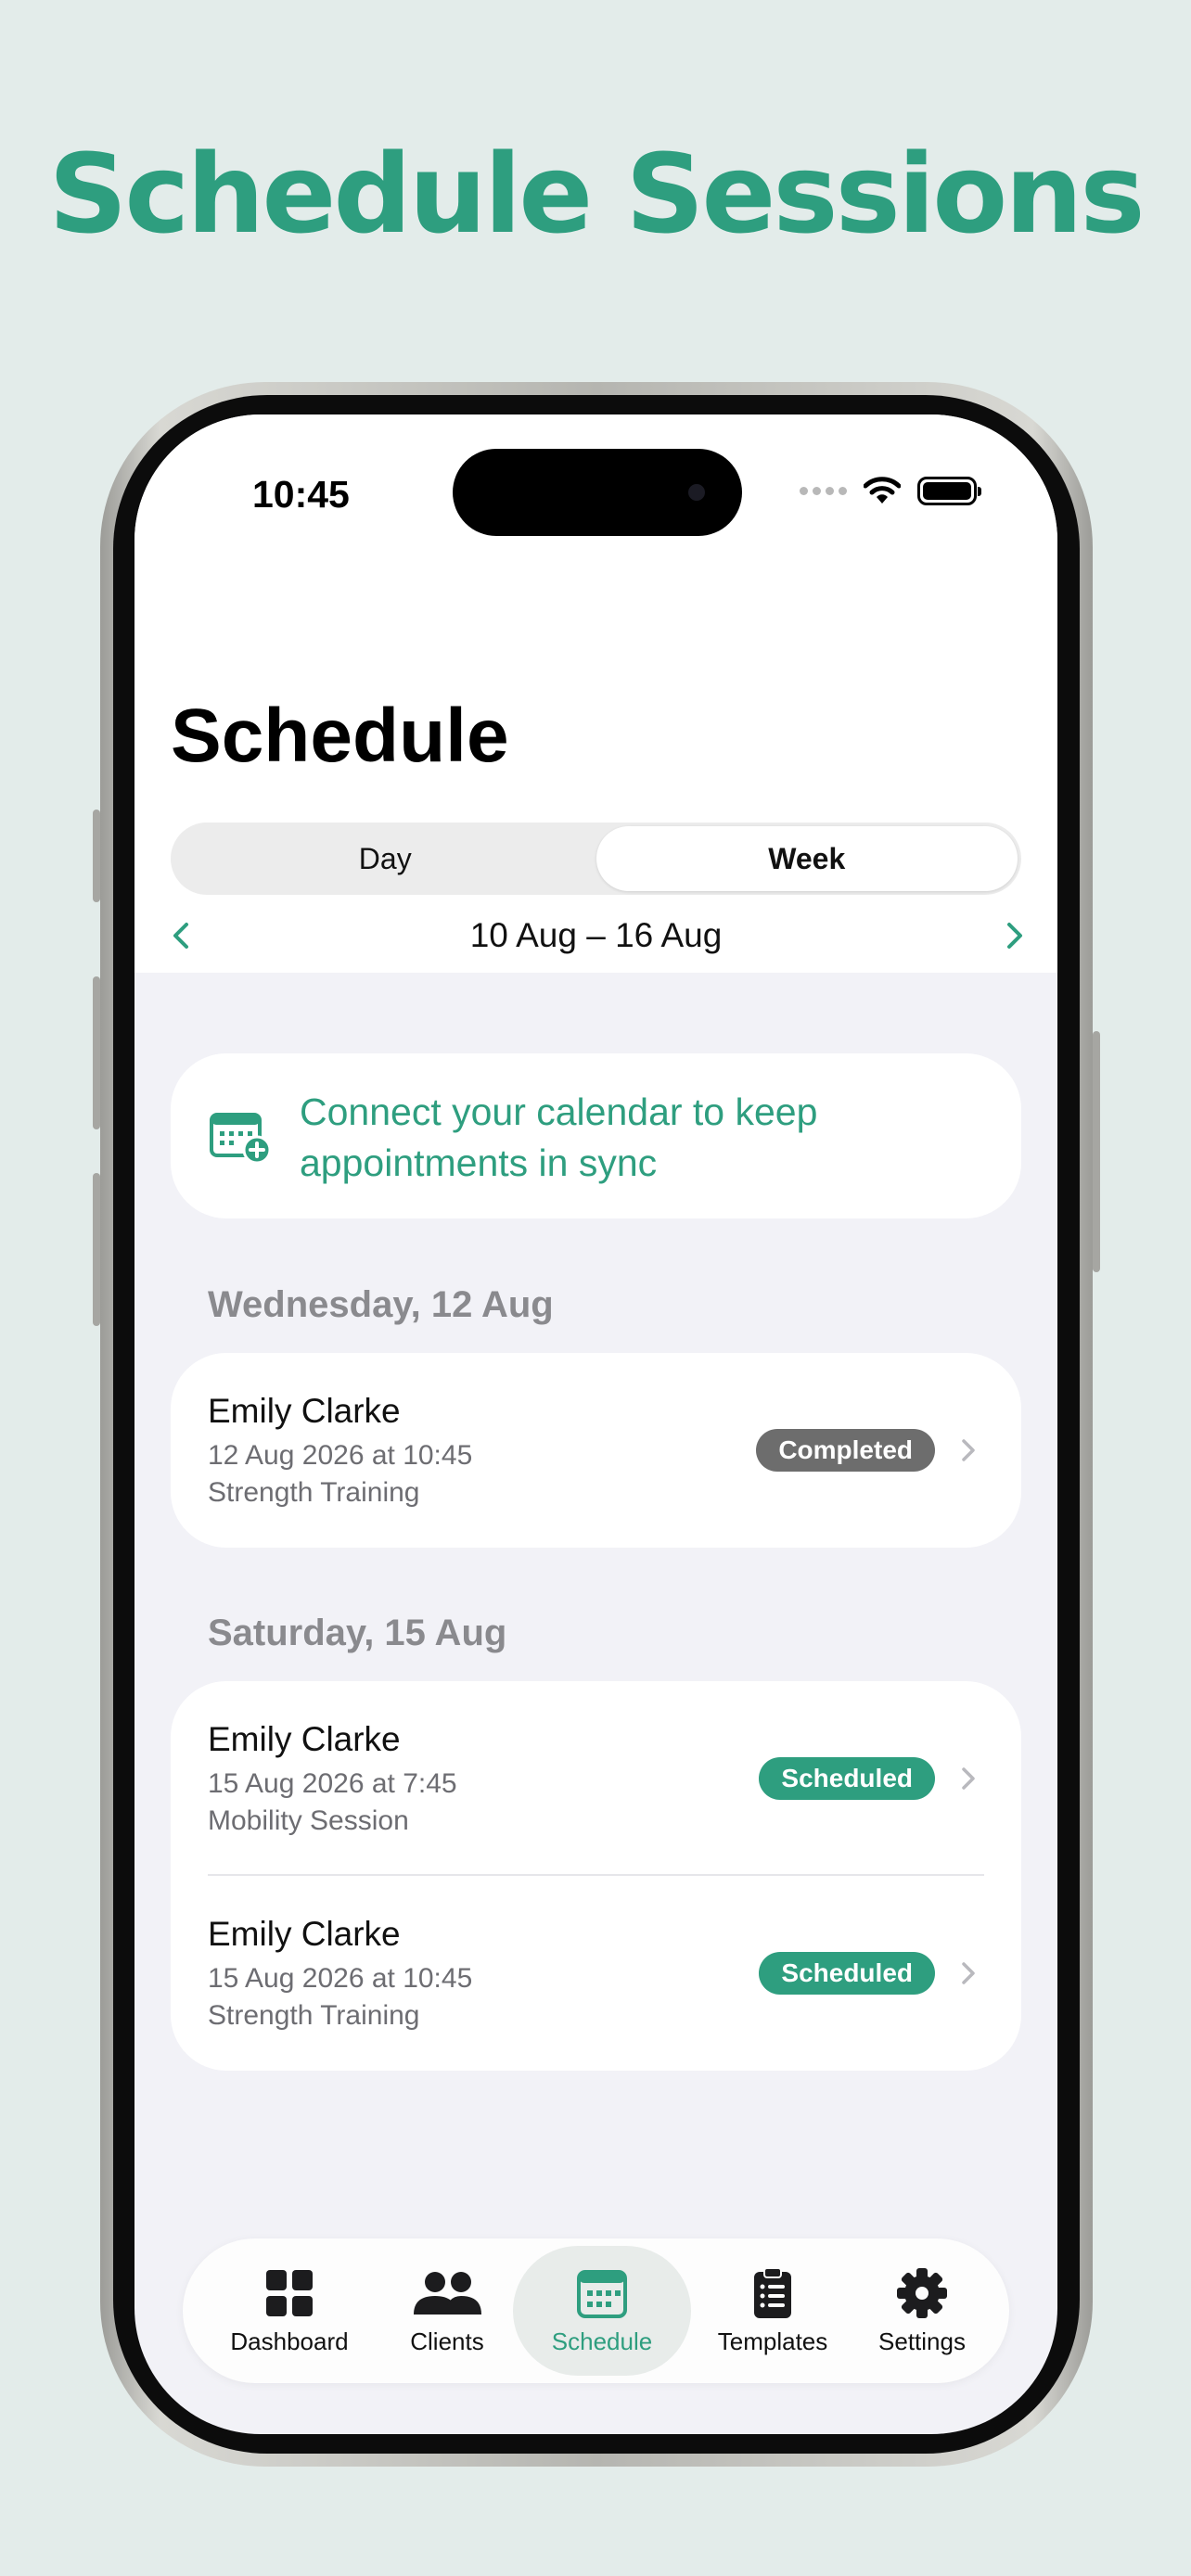 This screenshot has height=2576, width=1191. I want to click on calendar-plus-icon, so click(241, 1139).